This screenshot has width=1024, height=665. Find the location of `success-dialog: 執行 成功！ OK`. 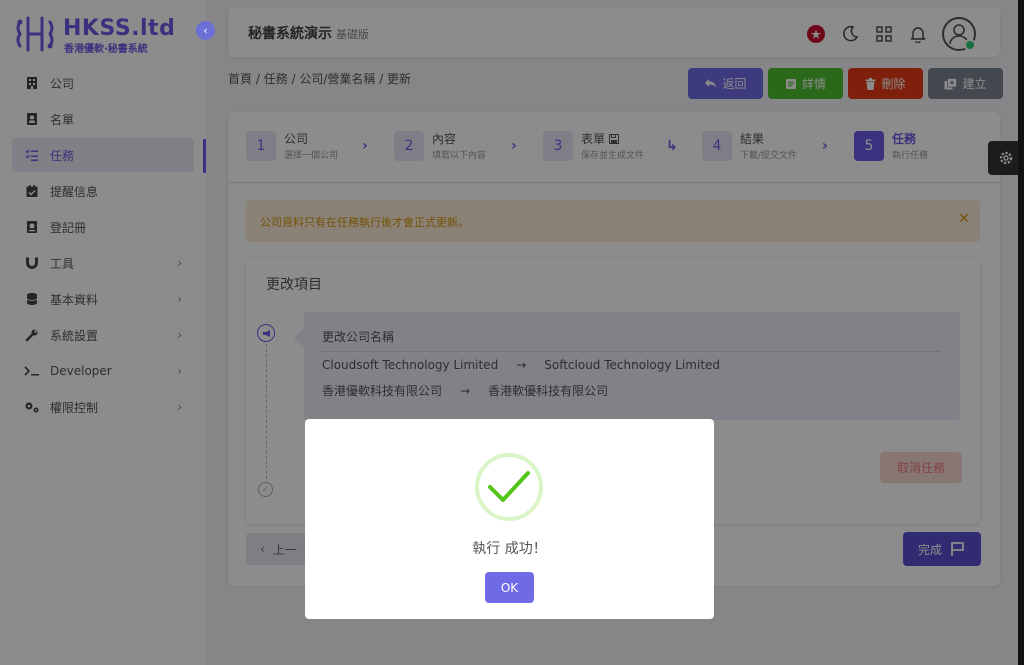

success-dialog: 執行 成功！ OK is located at coordinates (509, 519).